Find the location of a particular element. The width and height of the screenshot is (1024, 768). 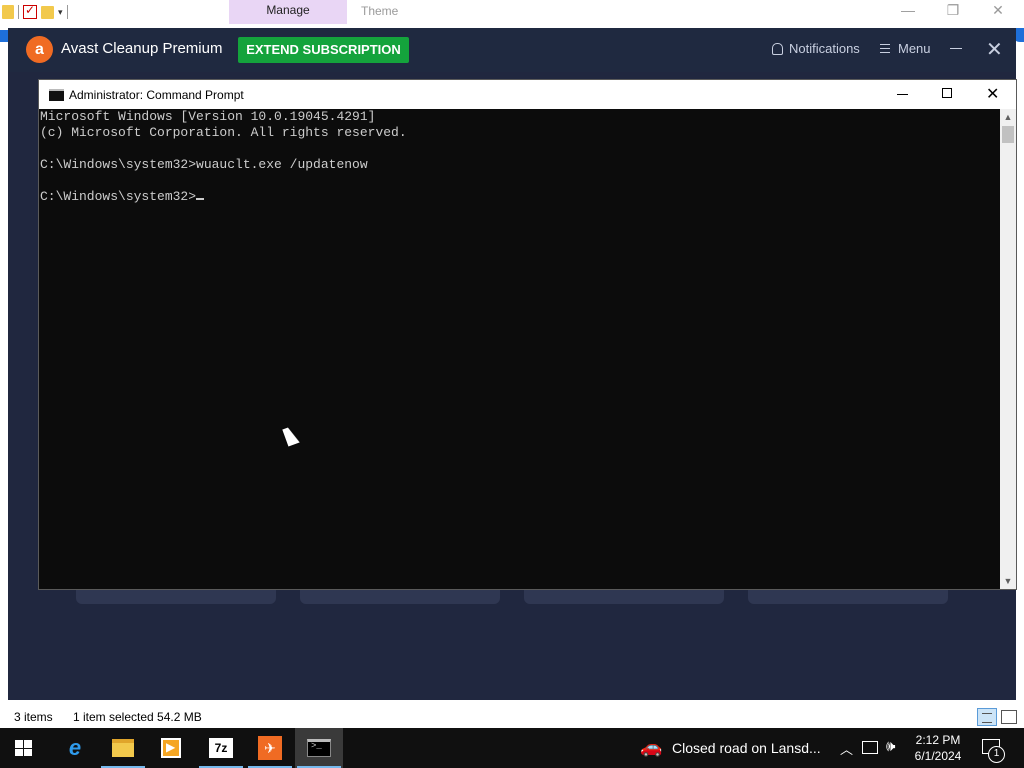

cmd-titlebar: Administrator: Command Prompt ✕ is located at coordinates (527, 94).